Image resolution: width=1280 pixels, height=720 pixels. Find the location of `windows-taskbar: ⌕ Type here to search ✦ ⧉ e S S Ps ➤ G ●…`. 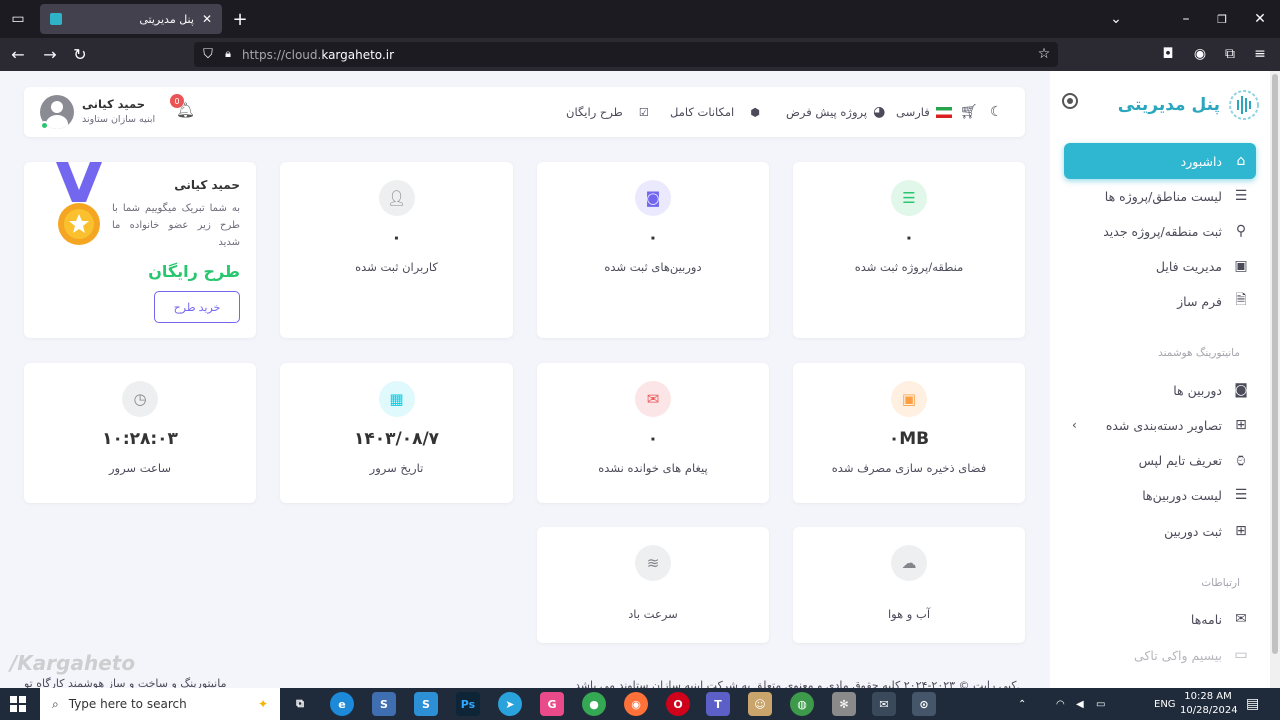

windows-taskbar: ⌕ Type here to search ✦ ⧉ e S S Ps ➤ G ●… is located at coordinates (640, 704).